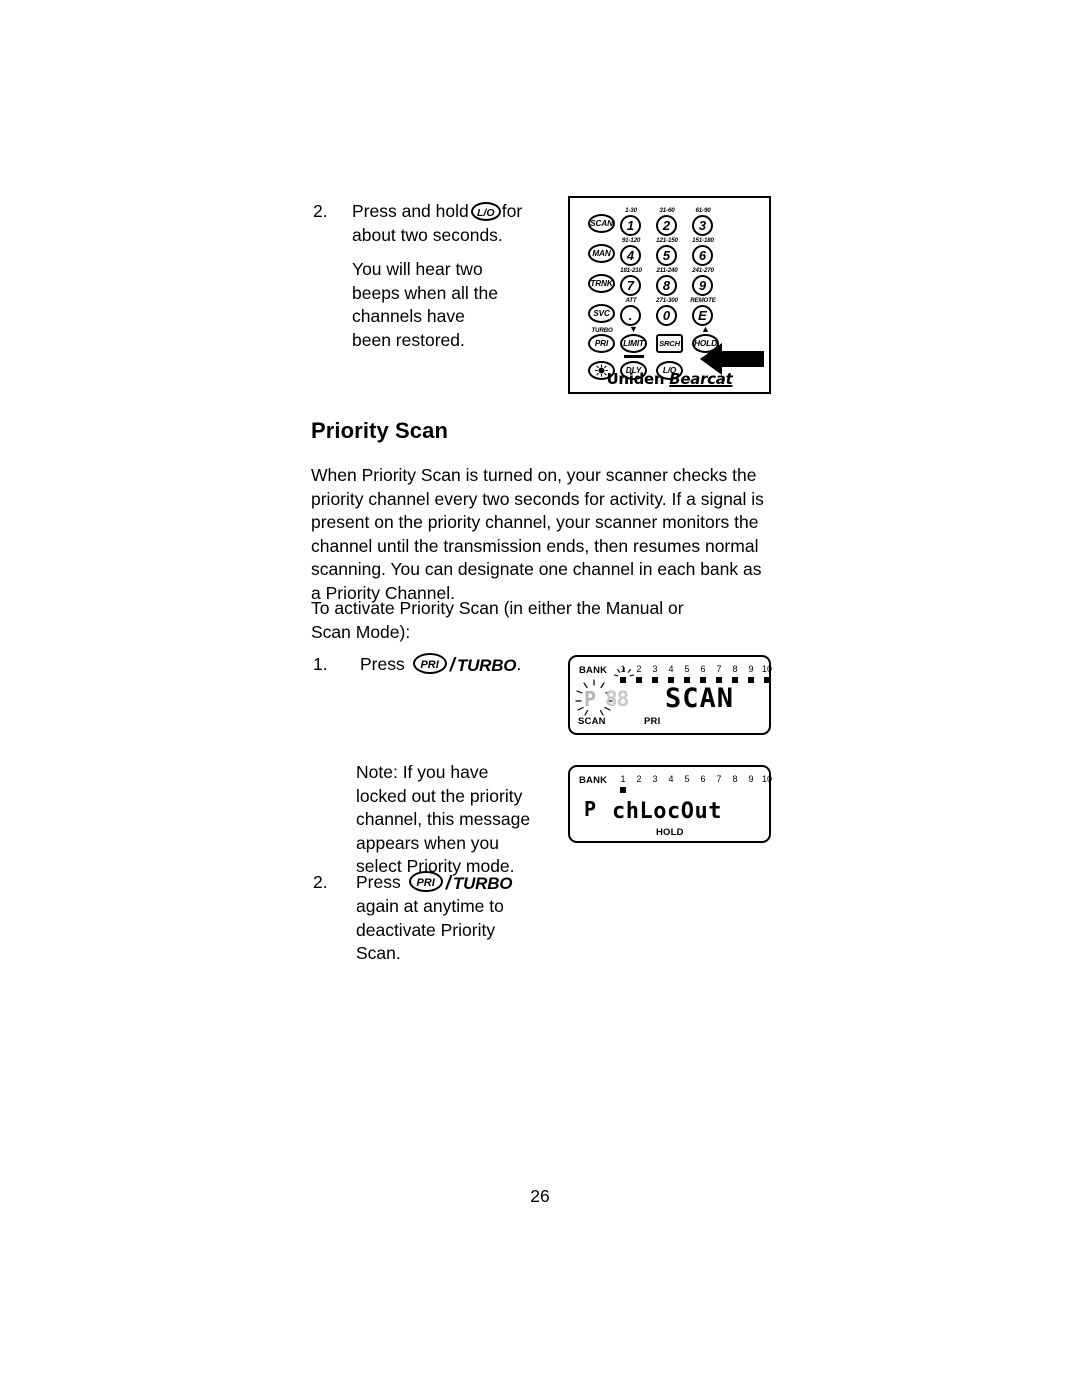  What do you see at coordinates (639, 779) in the screenshot?
I see `lcd-lockout-banknum-2: 2` at bounding box center [639, 779].